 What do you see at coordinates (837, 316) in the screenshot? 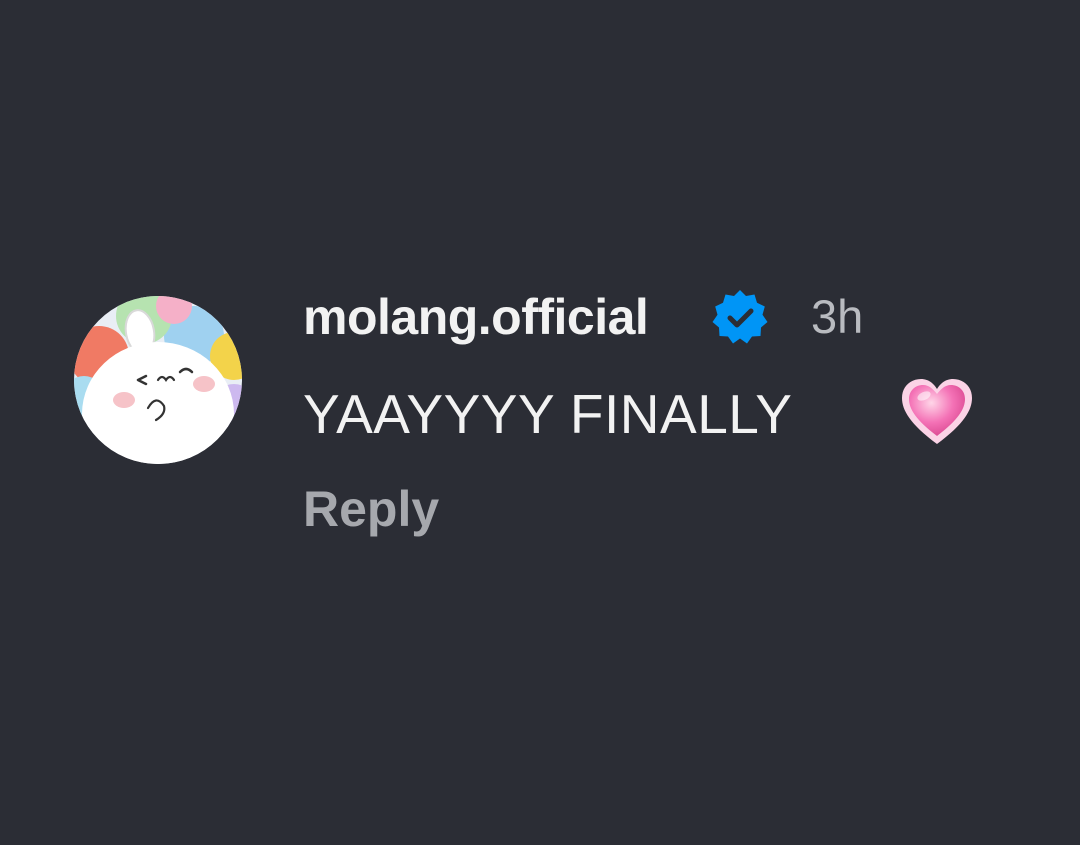
I see `timestamp: 3h` at bounding box center [837, 316].